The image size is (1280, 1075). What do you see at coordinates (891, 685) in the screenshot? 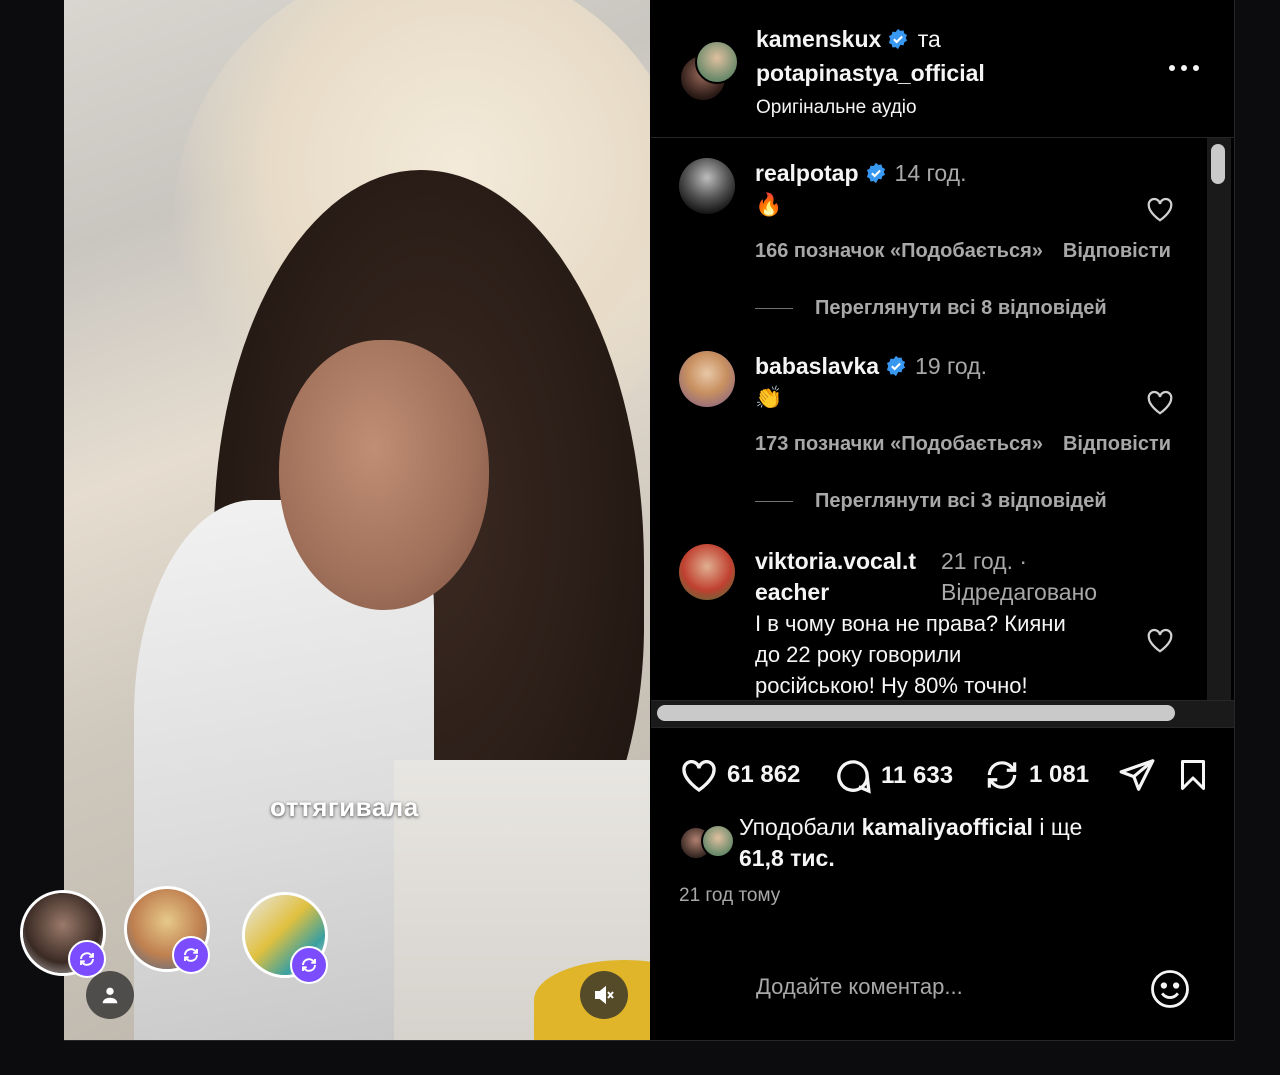
I see `comment-text-line-3: російською! Ну 80% точно!` at bounding box center [891, 685].